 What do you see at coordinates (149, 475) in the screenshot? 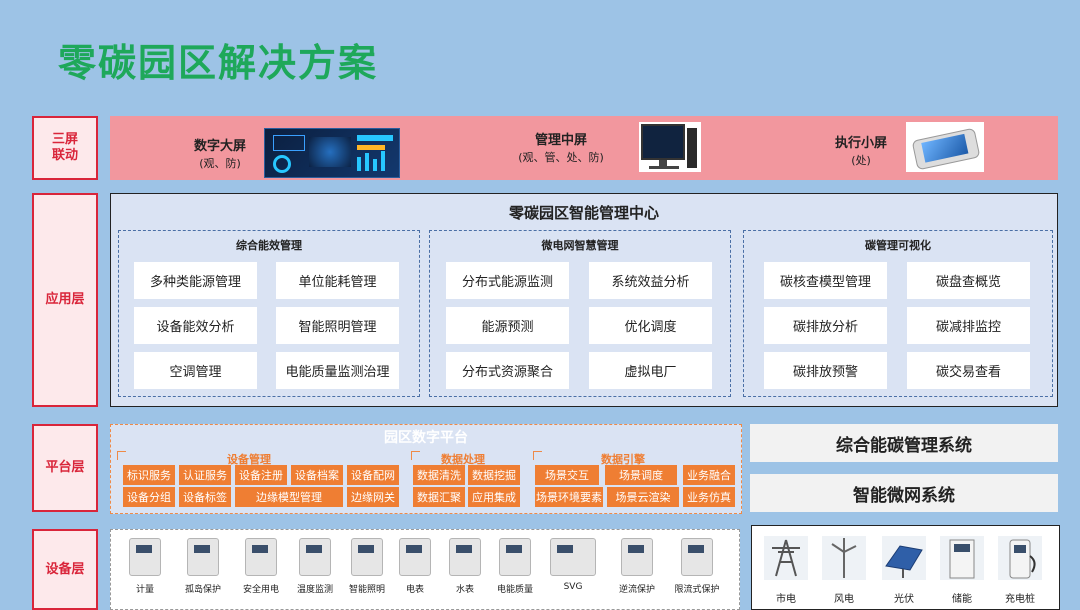
I see `platform-item: 标识服务` at bounding box center [149, 475].